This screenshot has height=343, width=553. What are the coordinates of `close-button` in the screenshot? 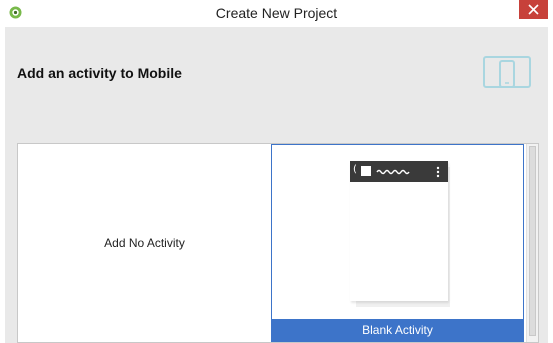 It's located at (533, 9).